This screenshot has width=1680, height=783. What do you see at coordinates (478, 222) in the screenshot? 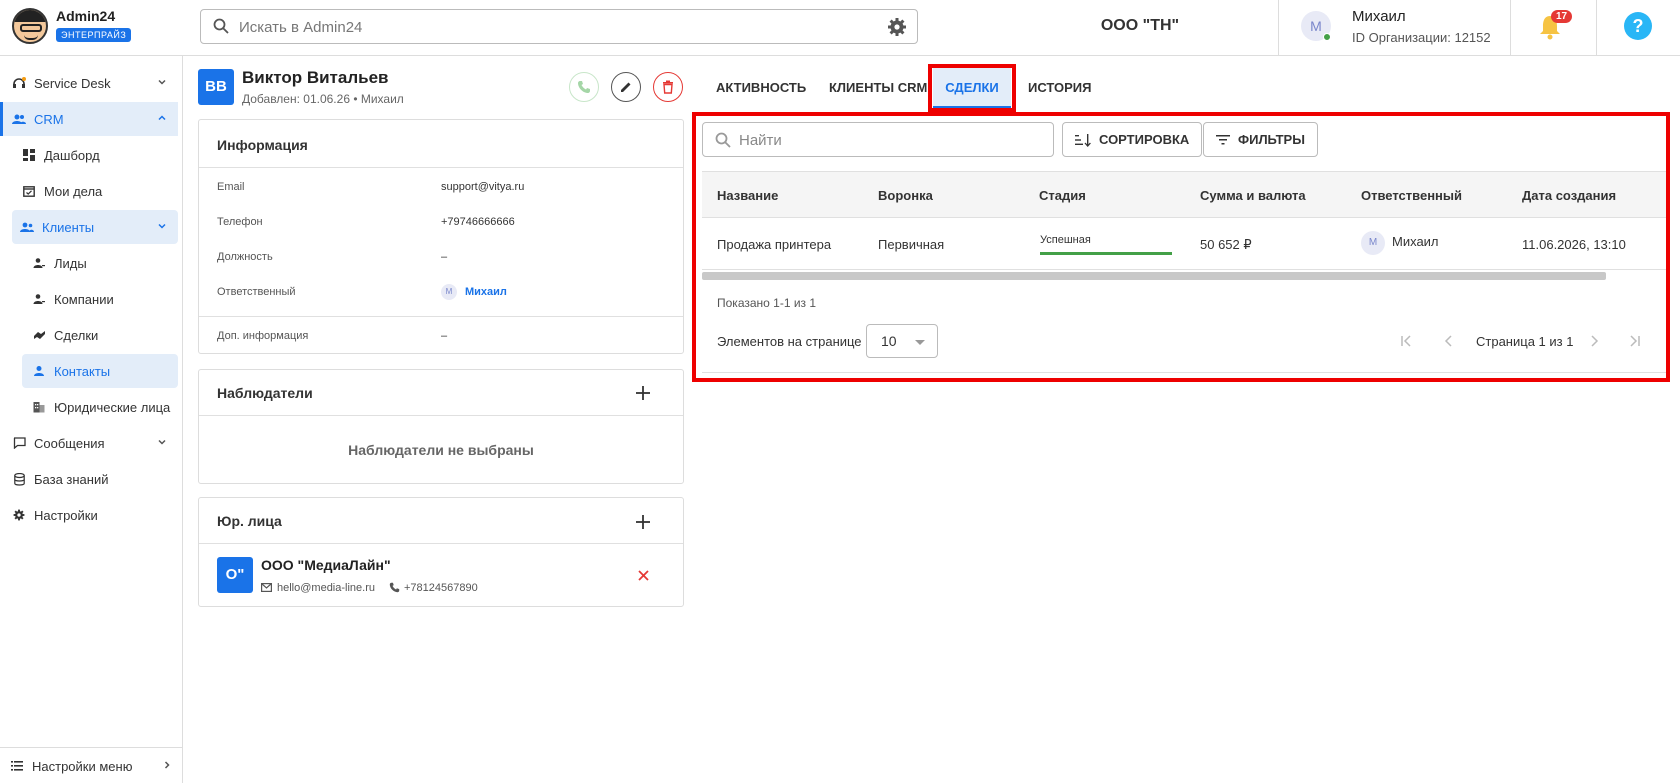
I see `info-phone-value: +79746666666` at bounding box center [478, 222].